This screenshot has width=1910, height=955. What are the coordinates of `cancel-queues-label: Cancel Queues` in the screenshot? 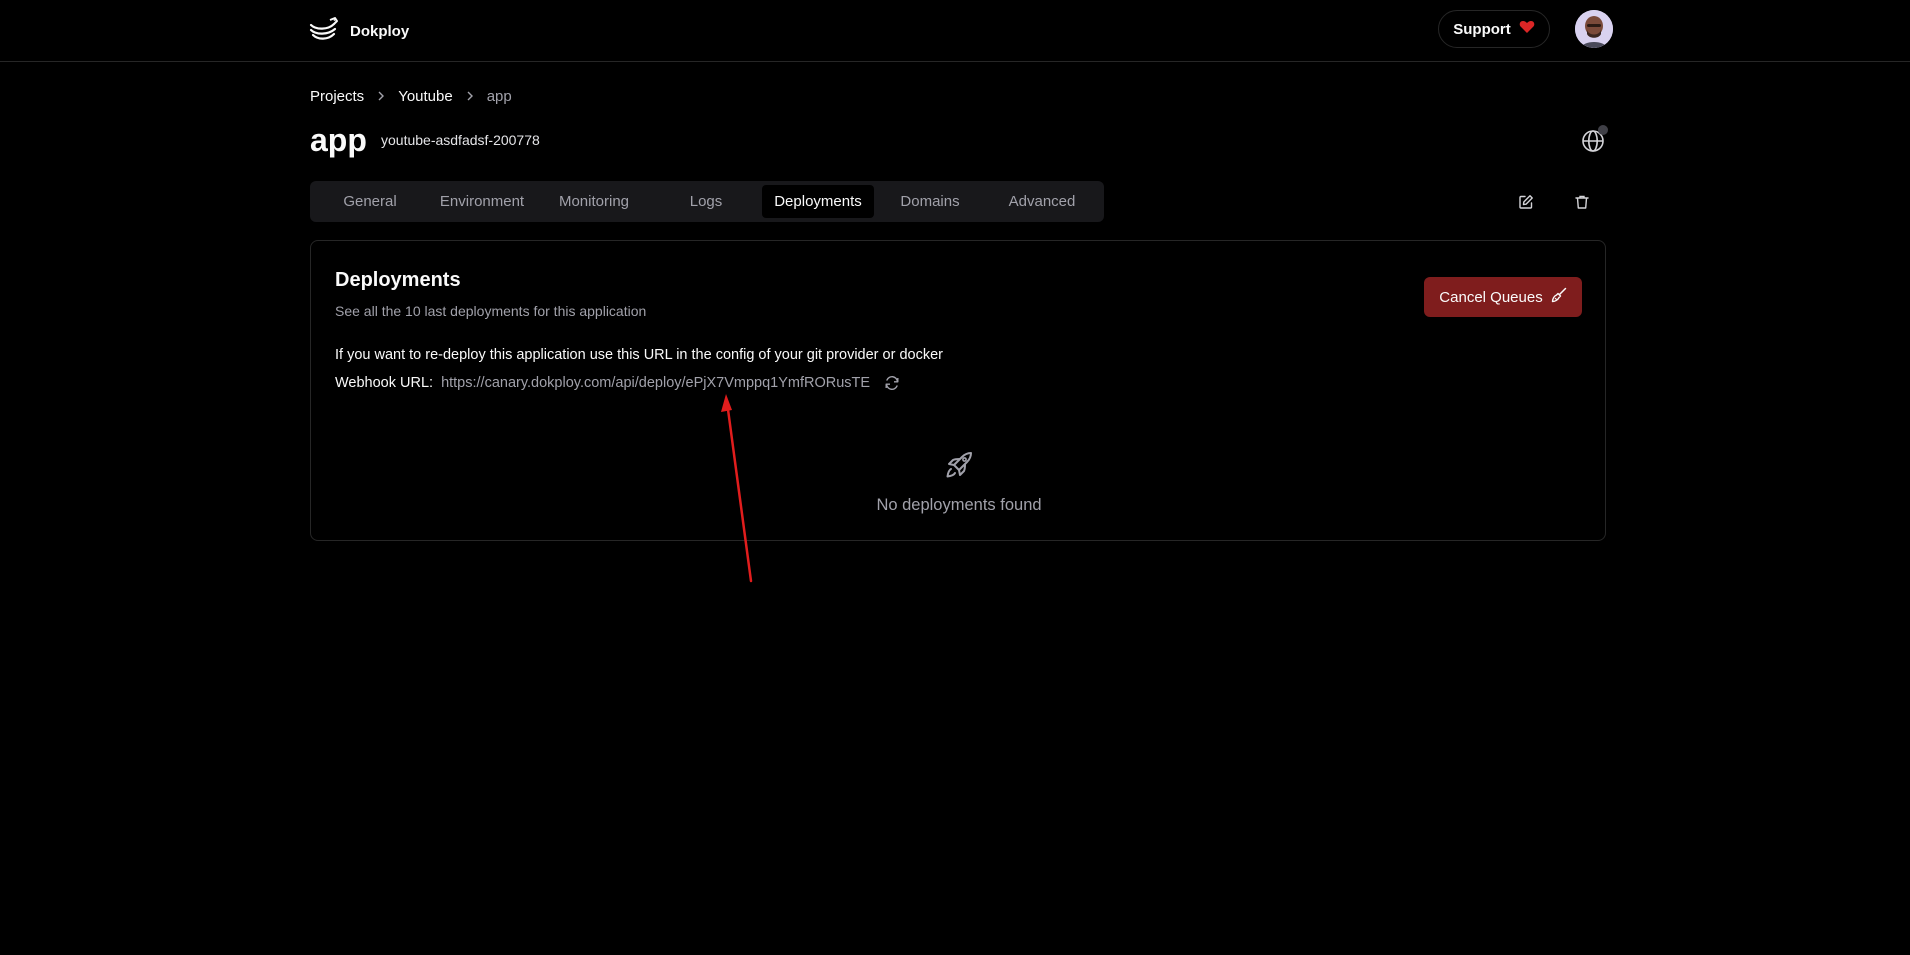 It's located at (1491, 297).